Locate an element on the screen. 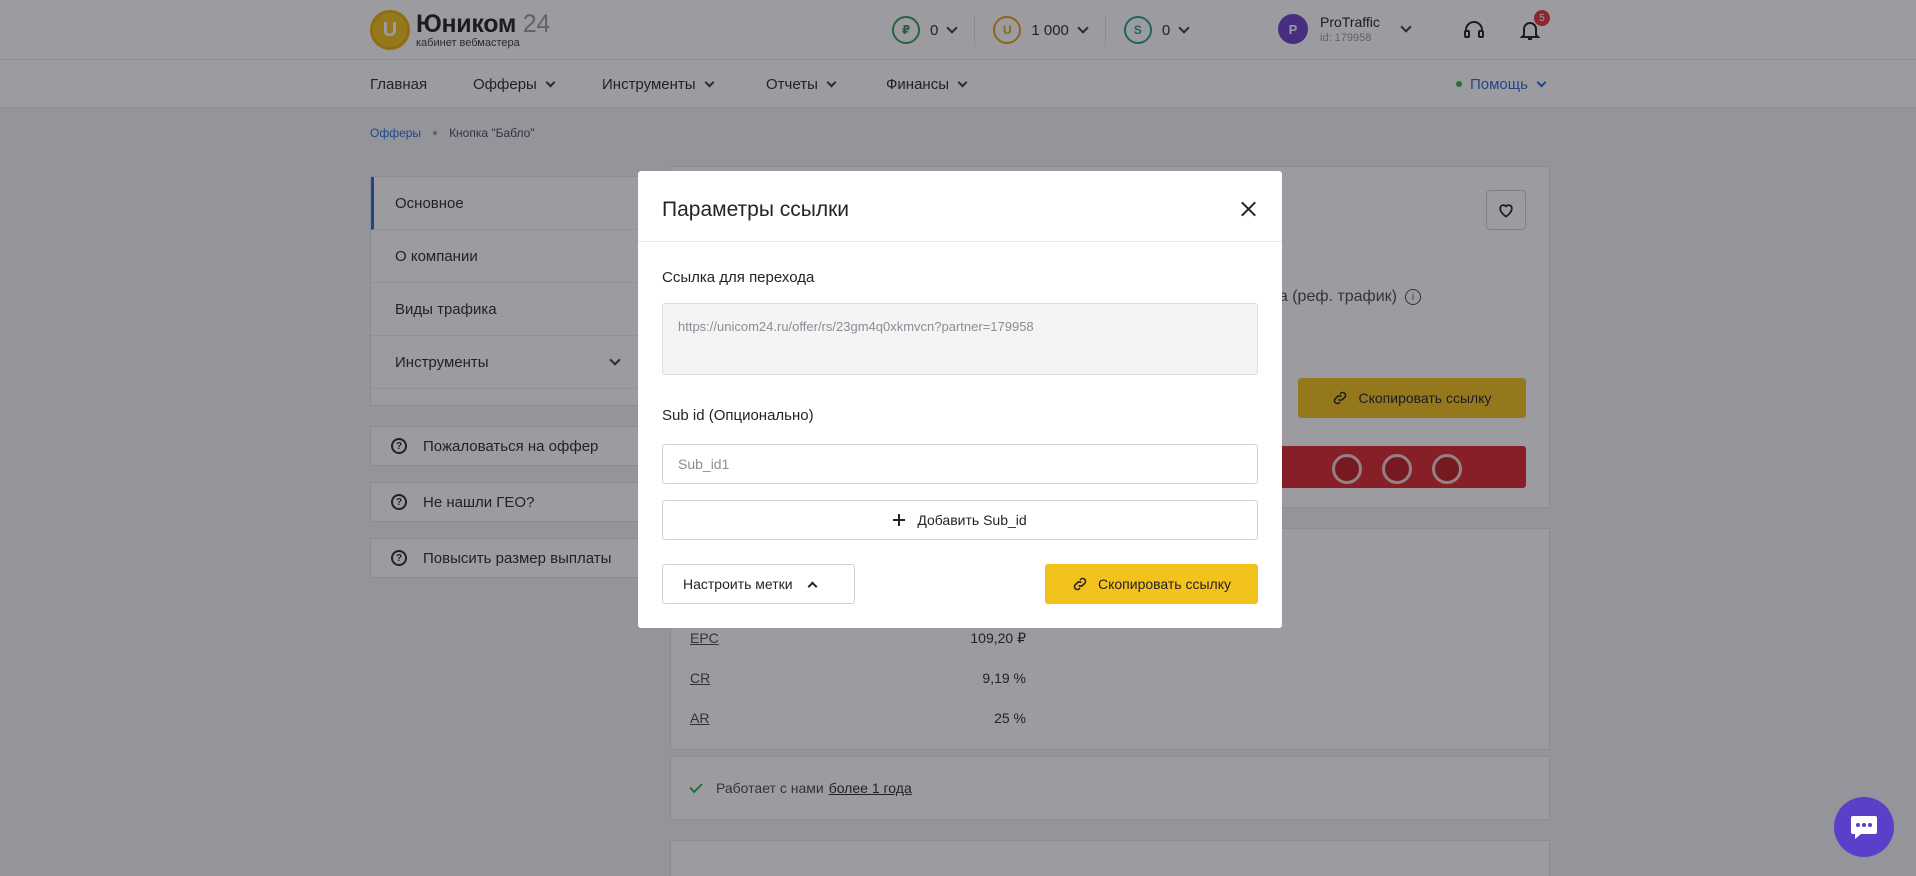  chat-icon is located at coordinates (1864, 827).